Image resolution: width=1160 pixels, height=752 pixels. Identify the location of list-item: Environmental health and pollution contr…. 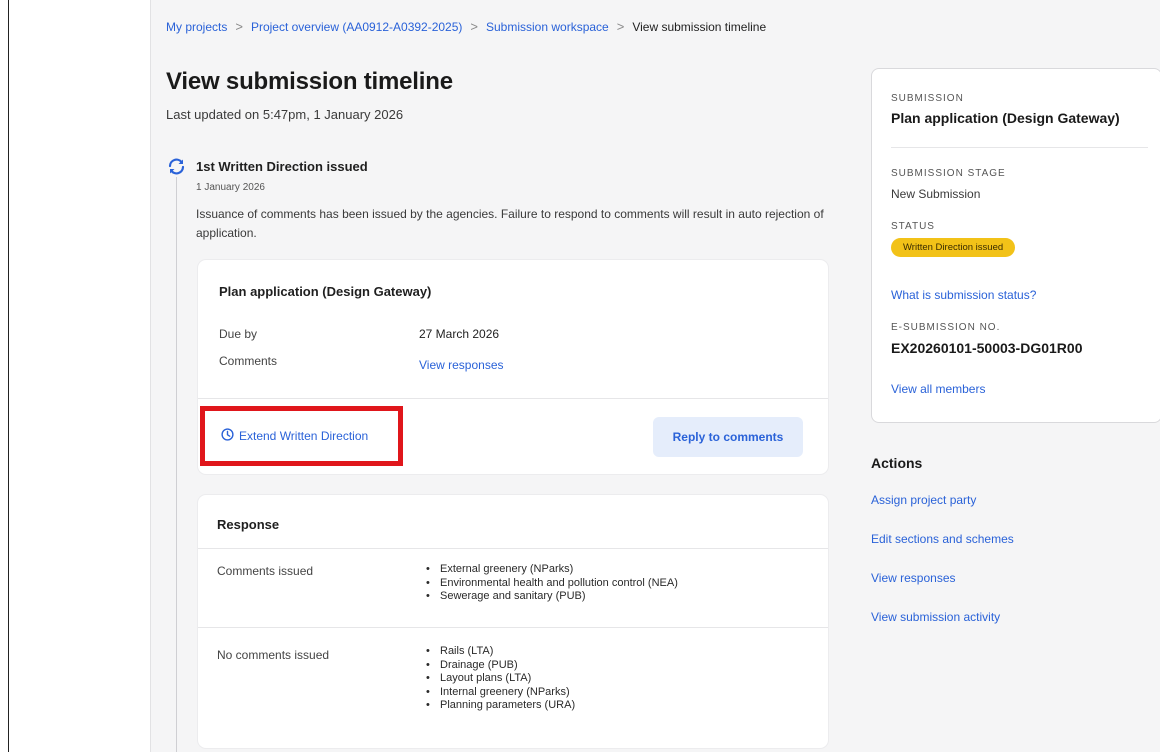
(552, 584).